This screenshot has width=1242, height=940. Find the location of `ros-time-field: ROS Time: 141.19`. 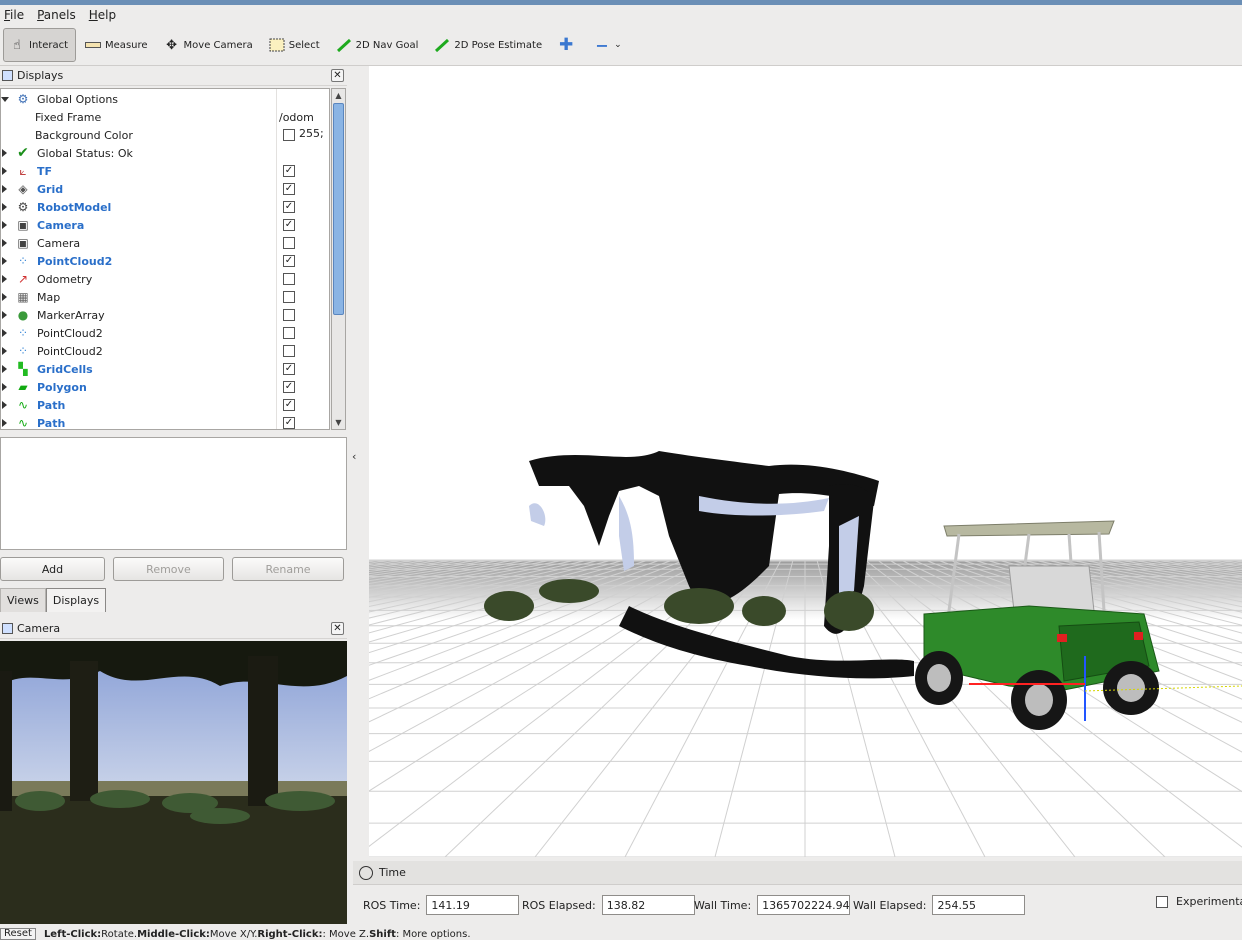

ros-time-field: ROS Time: 141.19 is located at coordinates (441, 905).